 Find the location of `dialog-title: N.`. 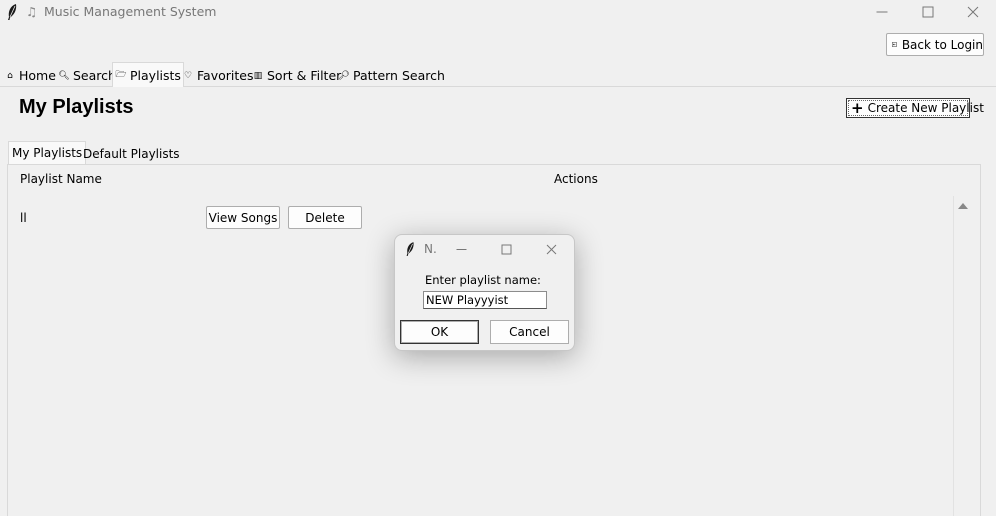

dialog-title: N. is located at coordinates (430, 249).